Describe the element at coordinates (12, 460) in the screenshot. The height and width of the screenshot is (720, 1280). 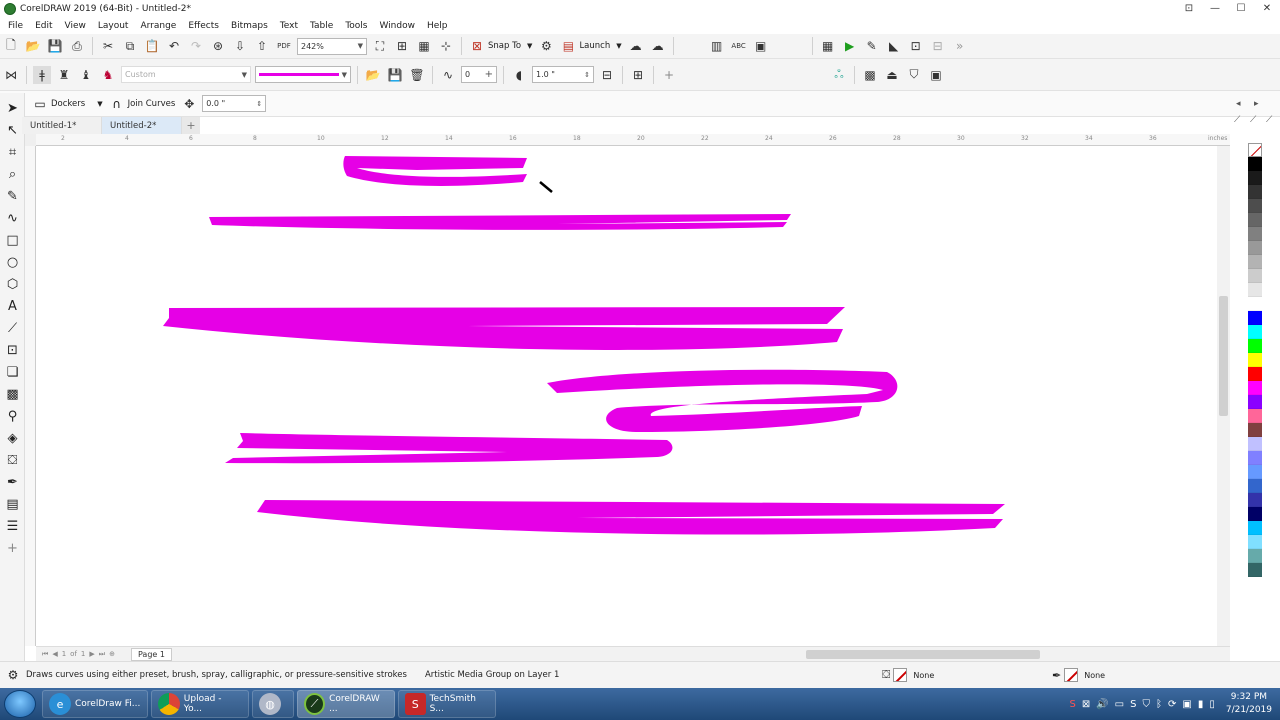
I see `smart-fill-tool-icon: ⛋` at that location.